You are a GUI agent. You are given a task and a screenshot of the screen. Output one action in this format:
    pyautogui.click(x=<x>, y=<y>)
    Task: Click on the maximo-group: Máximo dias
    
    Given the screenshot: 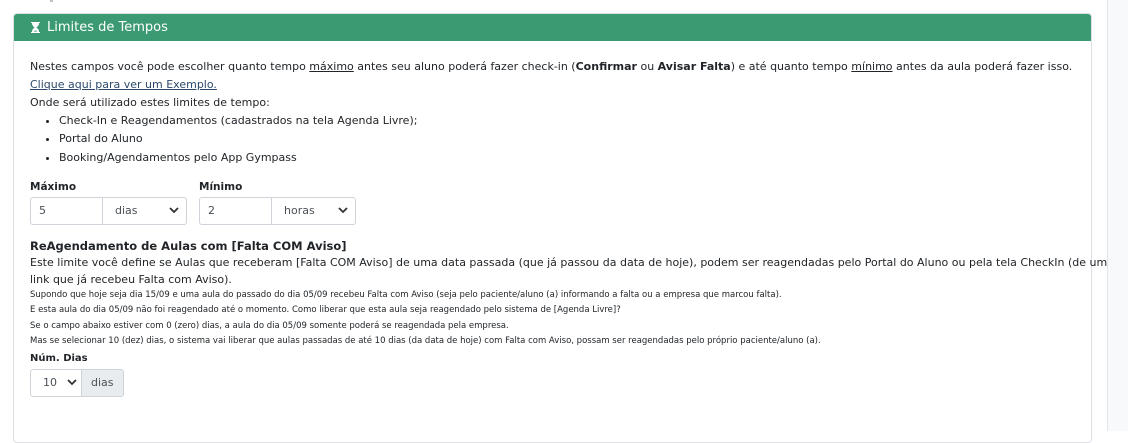 What is the action you would take?
    pyautogui.click(x=108, y=203)
    